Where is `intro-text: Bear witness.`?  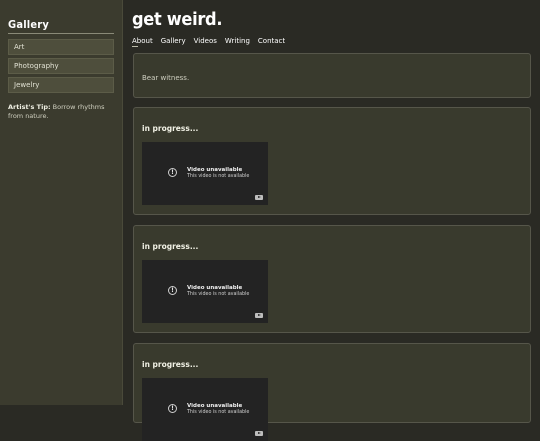 intro-text: Bear witness. is located at coordinates (166, 78).